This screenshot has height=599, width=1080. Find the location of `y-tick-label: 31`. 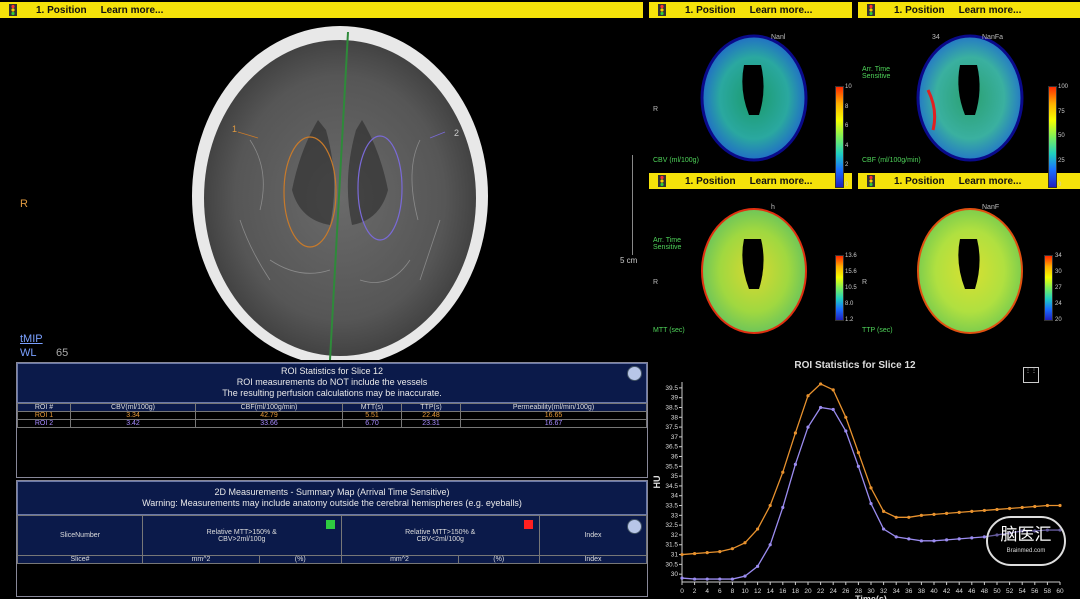

y-tick-label: 31 is located at coordinates (675, 555).